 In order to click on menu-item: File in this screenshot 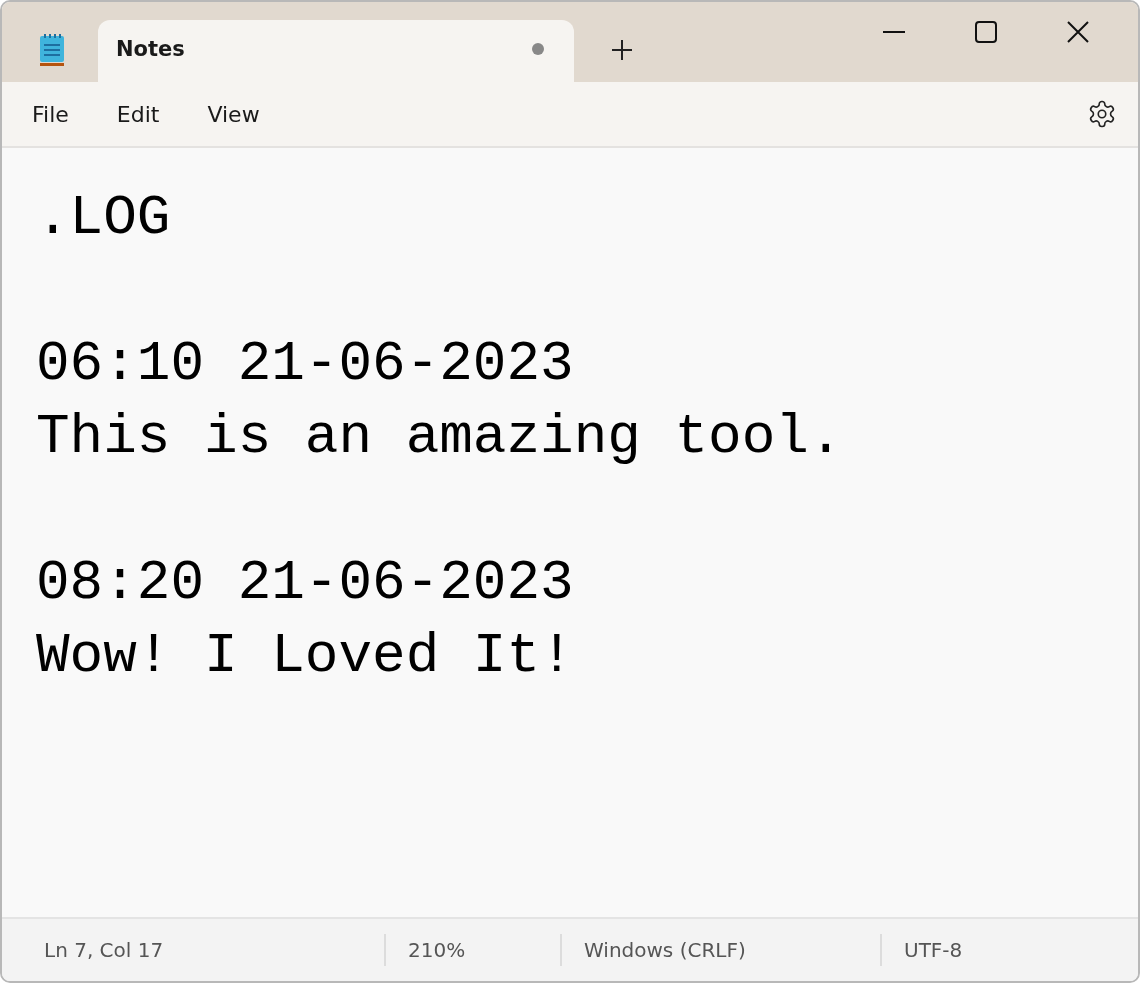, I will do `click(50, 114)`.